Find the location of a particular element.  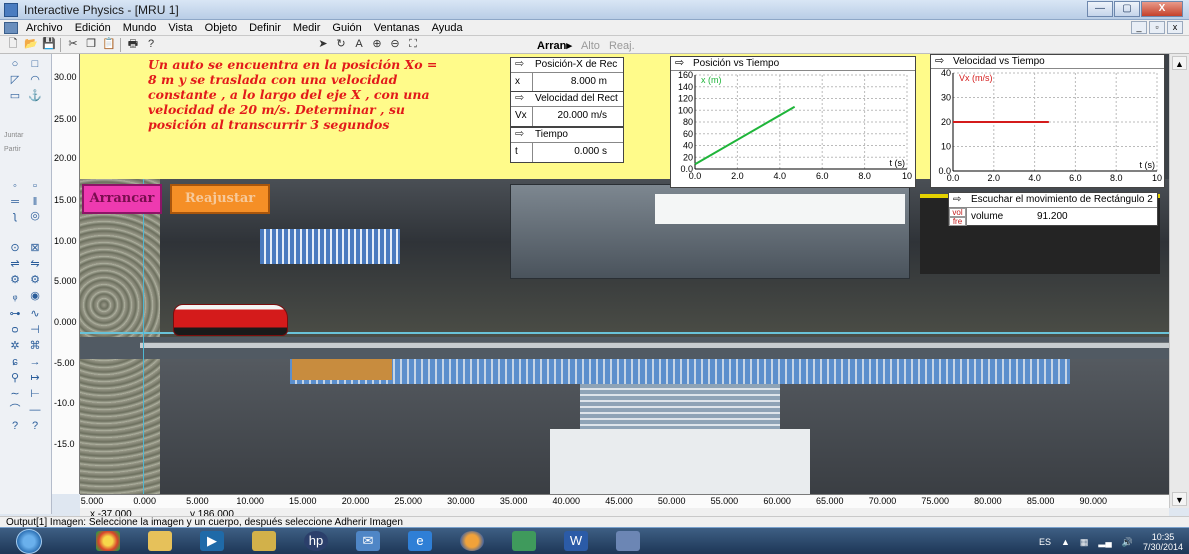

slot-tool-icon: ═ is located at coordinates (15, 202).